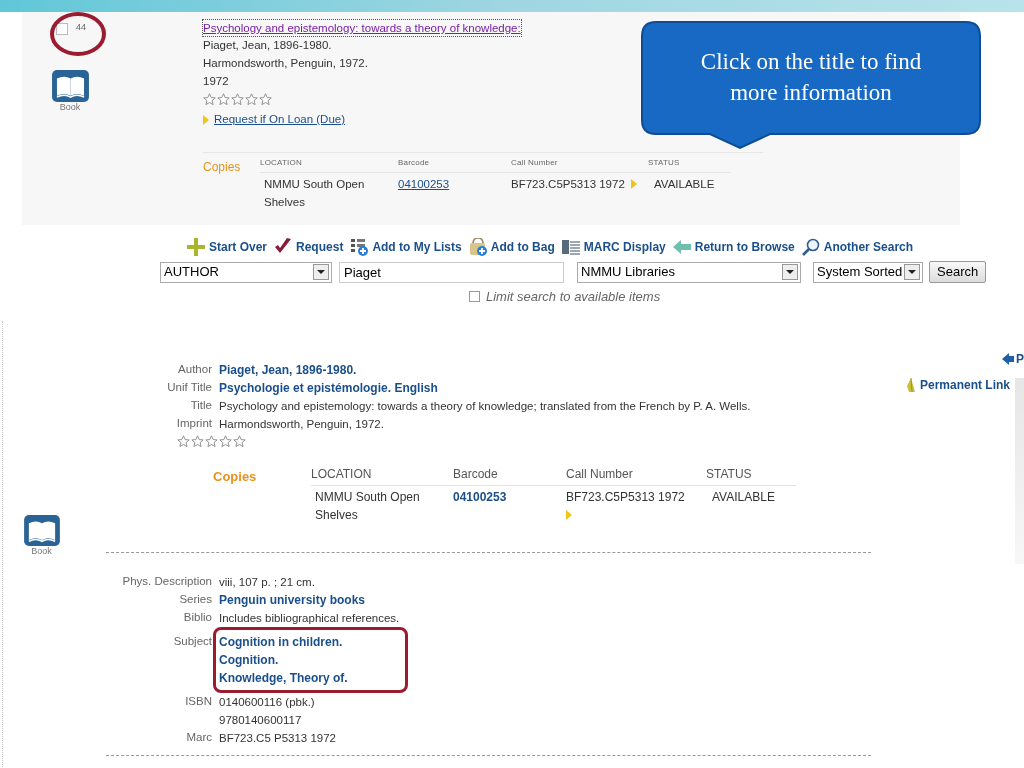  I want to click on field-value: 9780140600117, so click(261, 720).